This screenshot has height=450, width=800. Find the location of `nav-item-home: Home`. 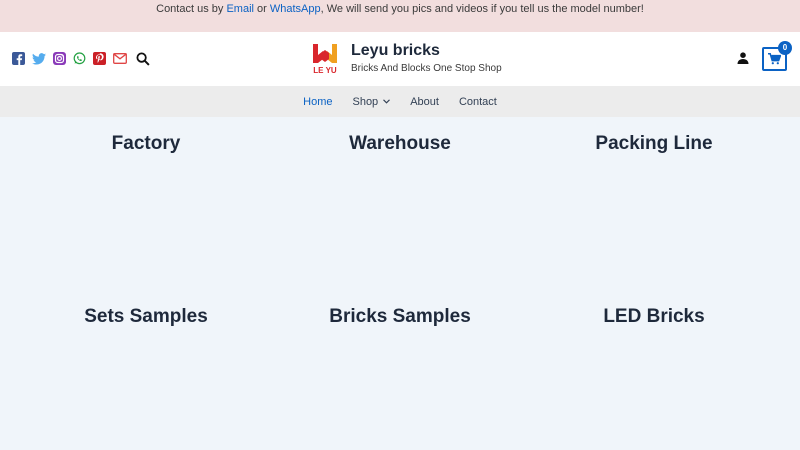

nav-item-home: Home is located at coordinates (317, 102).